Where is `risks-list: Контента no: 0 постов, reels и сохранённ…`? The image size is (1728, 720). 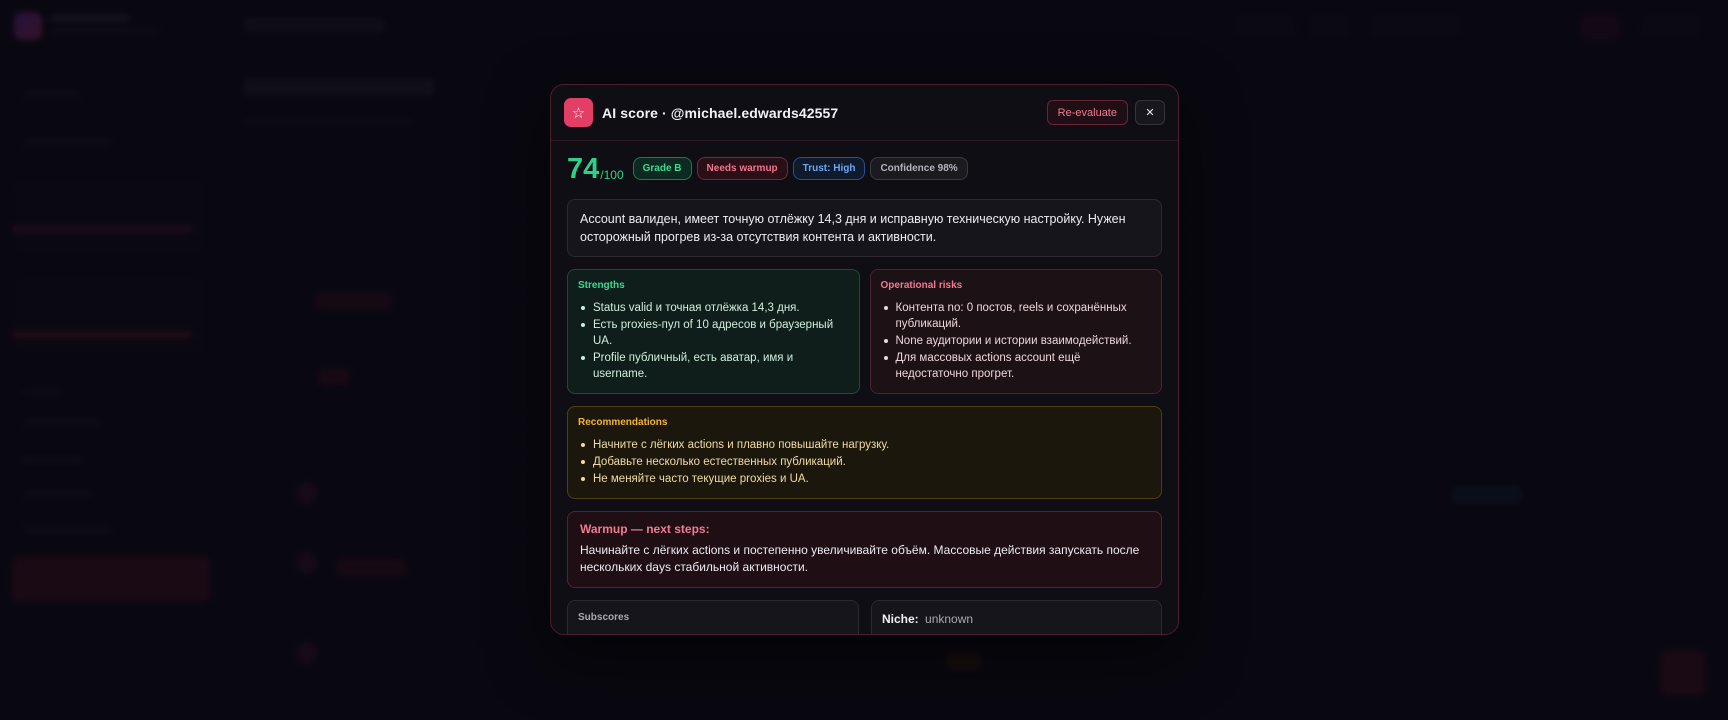 risks-list: Контента no: 0 постов, reels и сохранённ… is located at coordinates (1016, 341).